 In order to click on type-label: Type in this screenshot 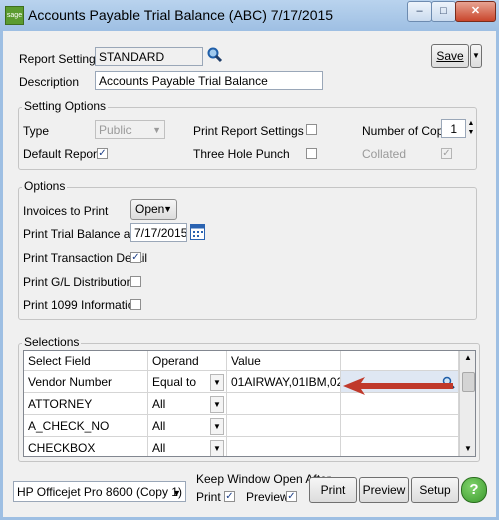, I will do `click(36, 131)`.